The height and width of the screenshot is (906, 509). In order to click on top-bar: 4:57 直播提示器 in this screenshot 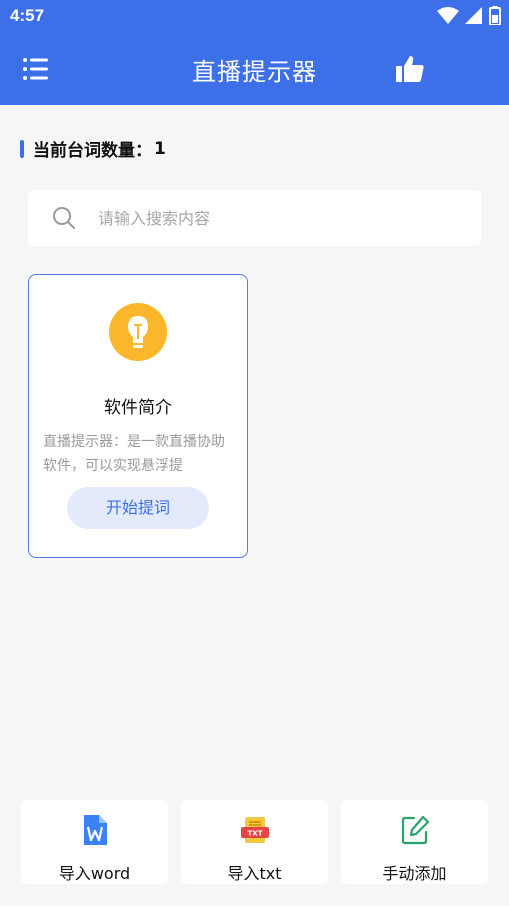, I will do `click(254, 52)`.